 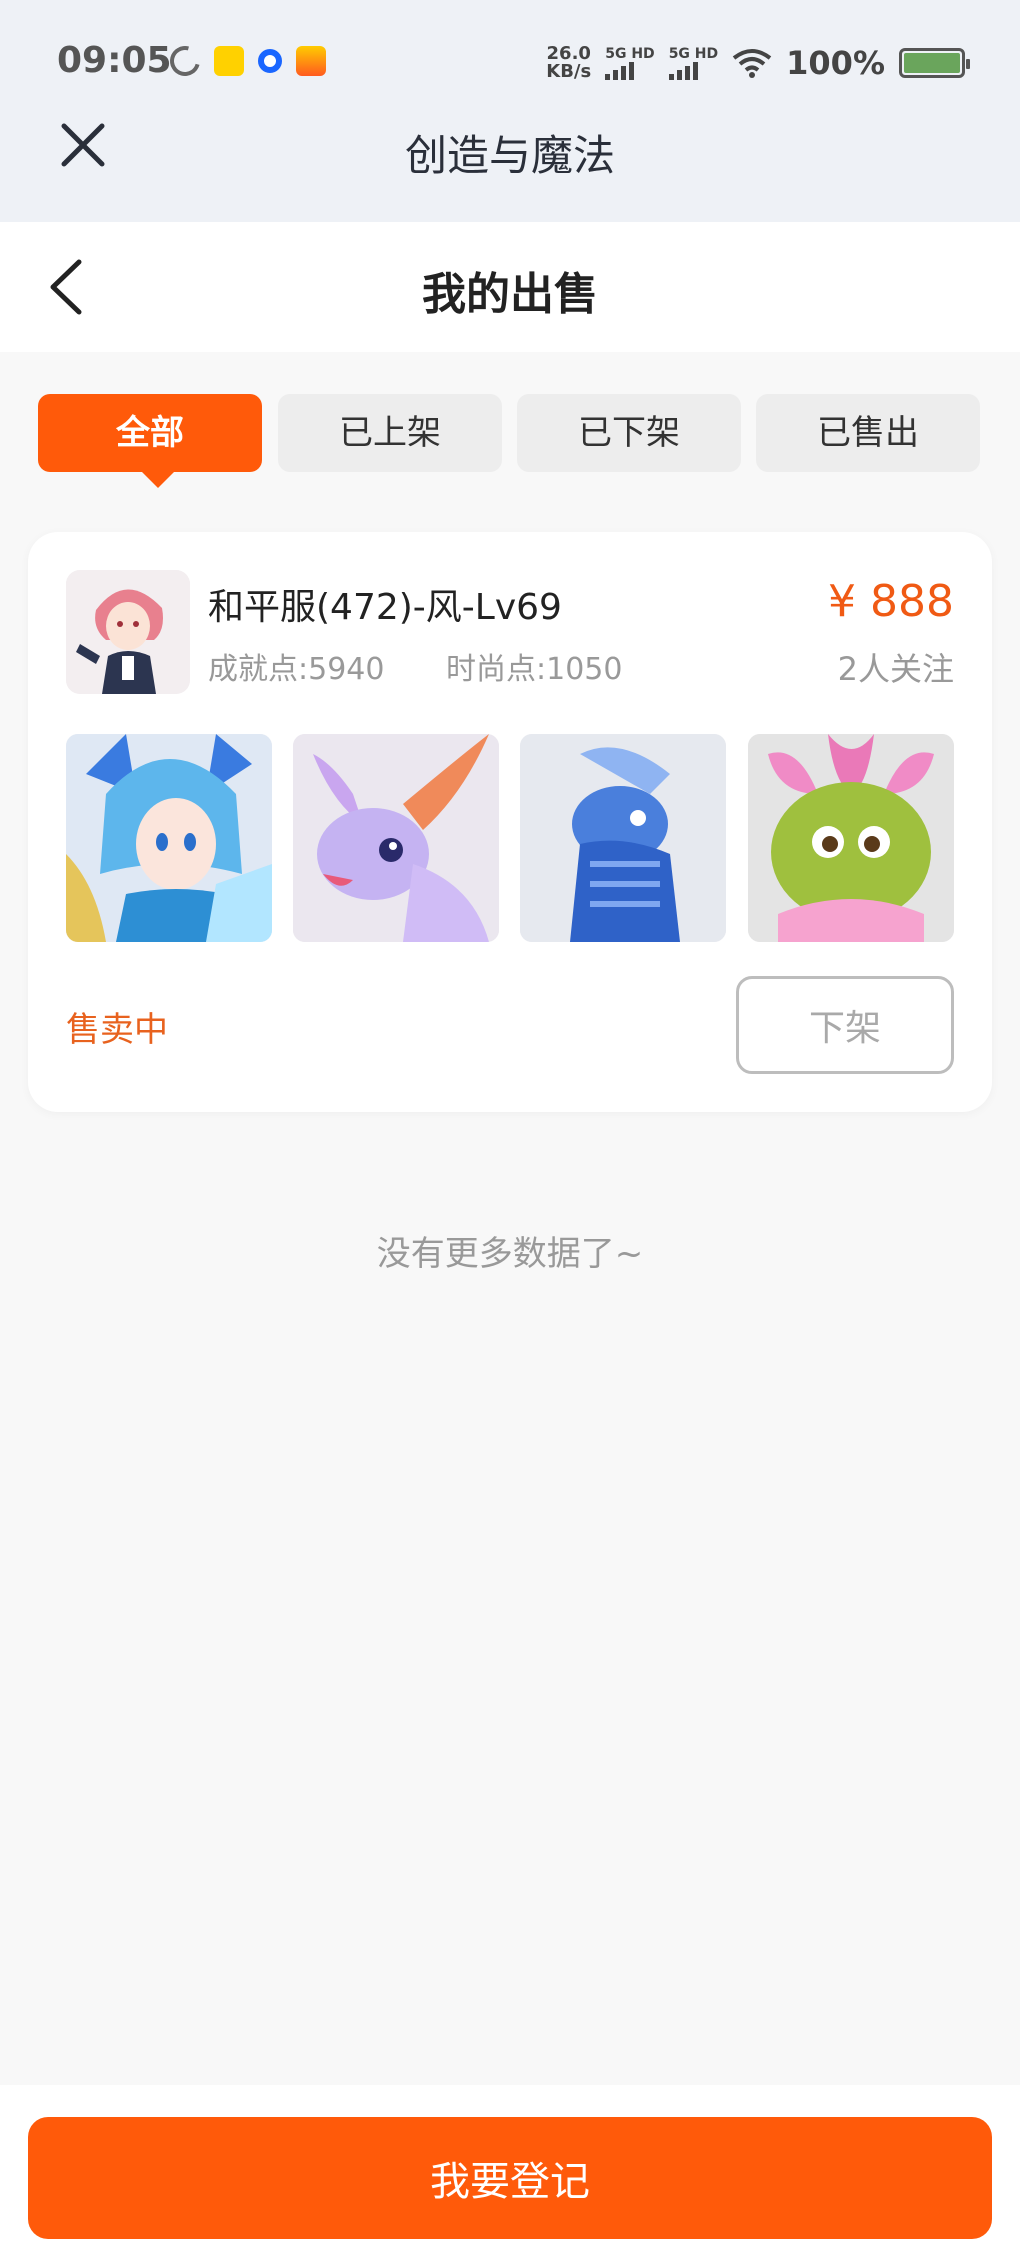 What do you see at coordinates (934, 63) in the screenshot?
I see `battery-icon` at bounding box center [934, 63].